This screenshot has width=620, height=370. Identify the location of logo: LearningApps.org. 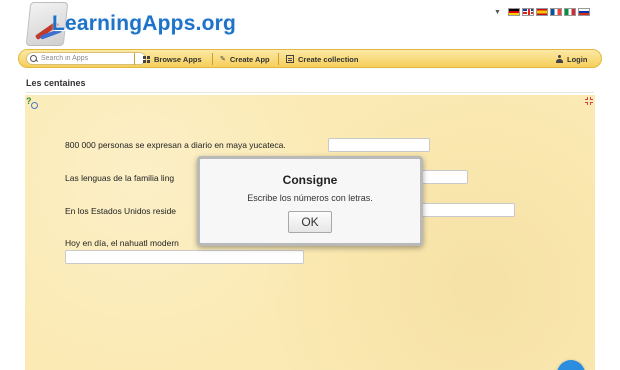
(130, 24).